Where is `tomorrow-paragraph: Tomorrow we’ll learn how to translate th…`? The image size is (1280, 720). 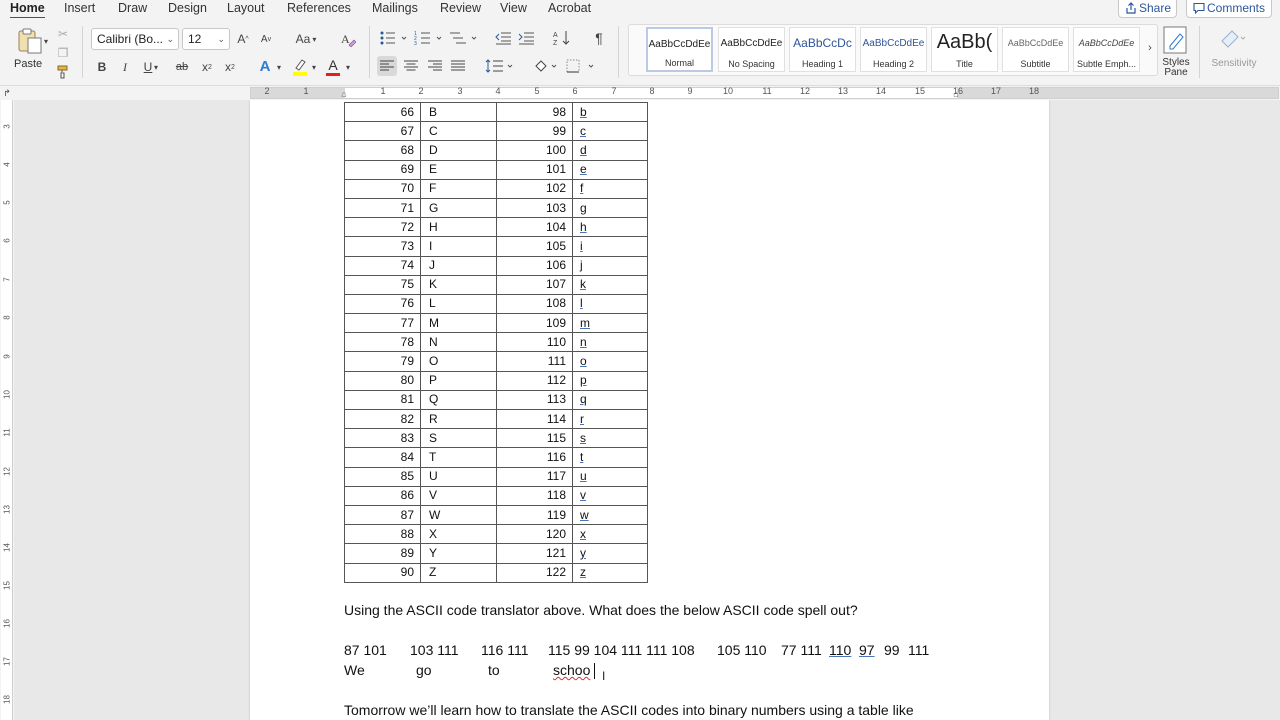
tomorrow-paragraph: Tomorrow we’ll learn how to translate th… is located at coordinates (629, 710).